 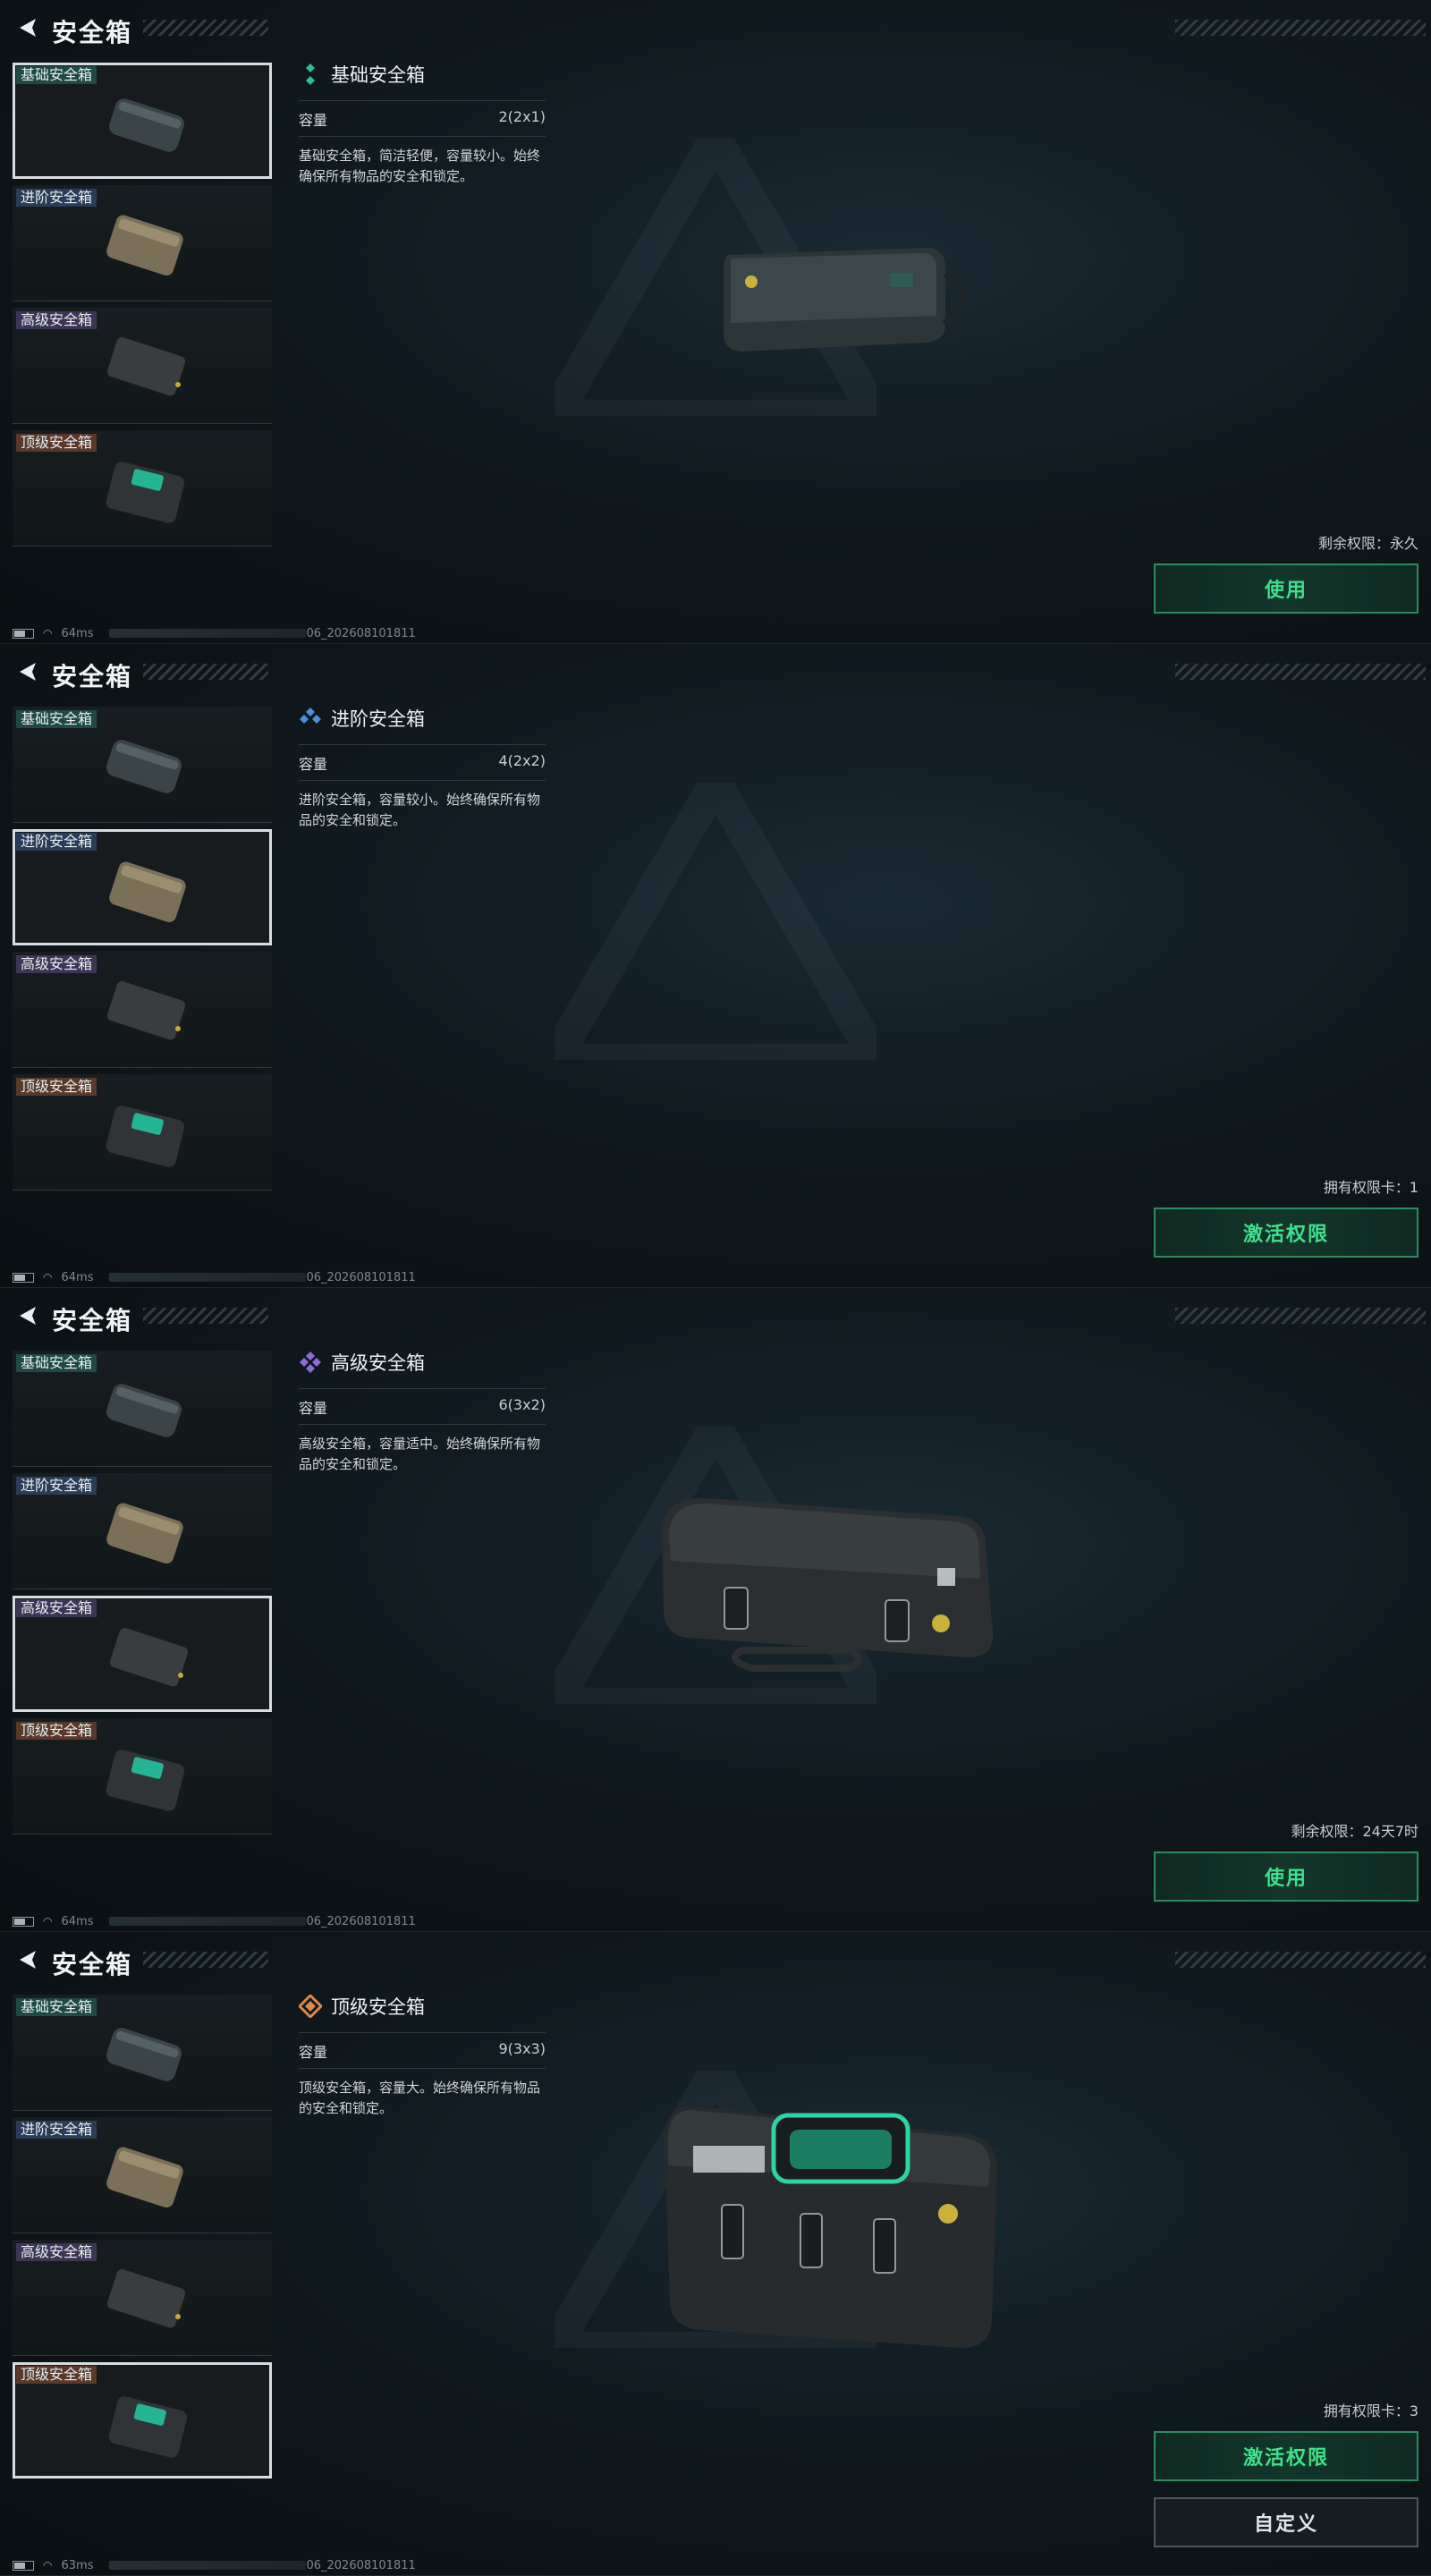 I want to click on capacity-value: 4(2x2), so click(x=522, y=760).